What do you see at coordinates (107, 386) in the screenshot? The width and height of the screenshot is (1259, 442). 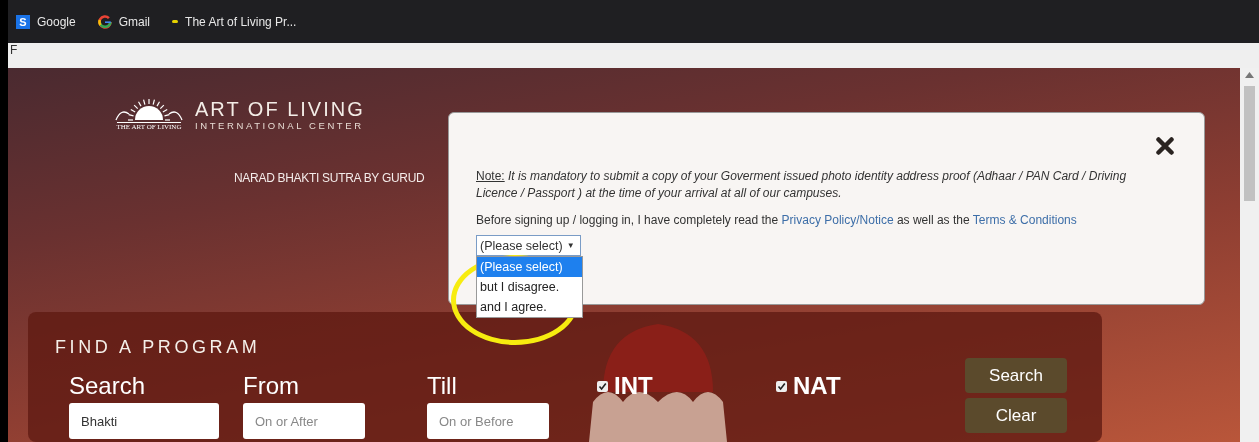 I see `field-label: Search` at bounding box center [107, 386].